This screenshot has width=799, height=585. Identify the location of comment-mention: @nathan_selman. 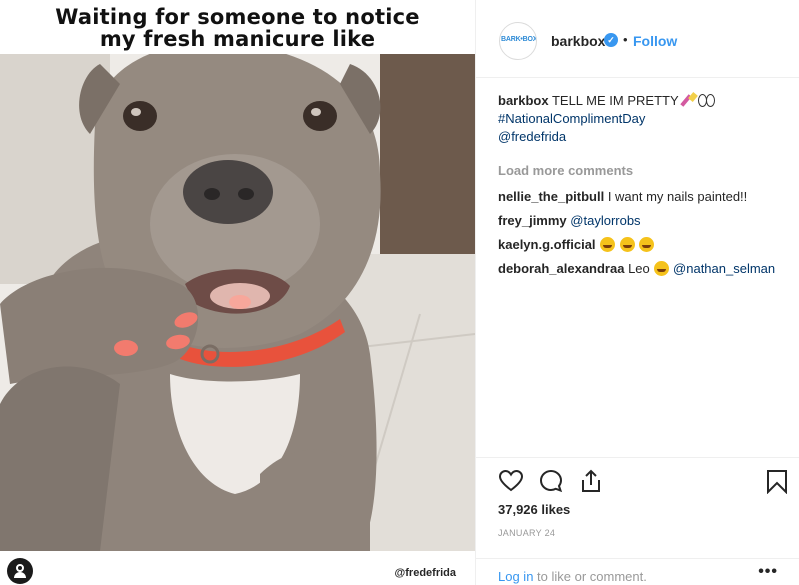
(724, 268).